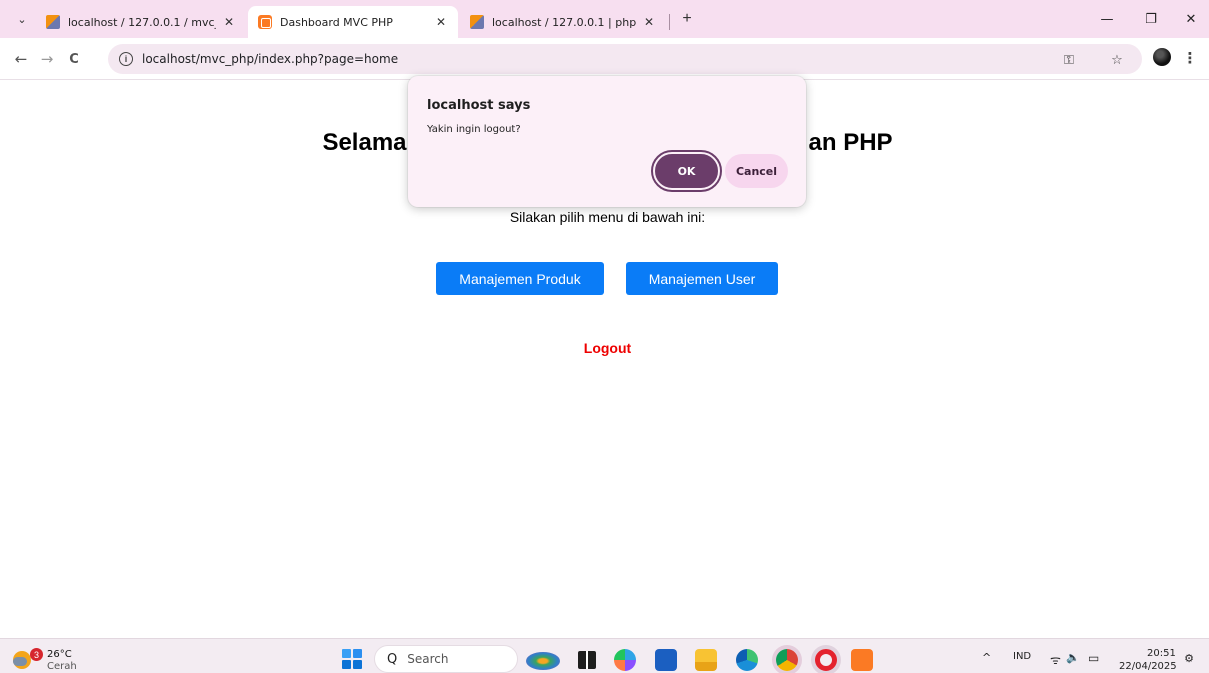 Image resolution: width=1209 pixels, height=673 pixels. What do you see at coordinates (126, 59) in the screenshot?
I see `site-info-icon: i` at bounding box center [126, 59].